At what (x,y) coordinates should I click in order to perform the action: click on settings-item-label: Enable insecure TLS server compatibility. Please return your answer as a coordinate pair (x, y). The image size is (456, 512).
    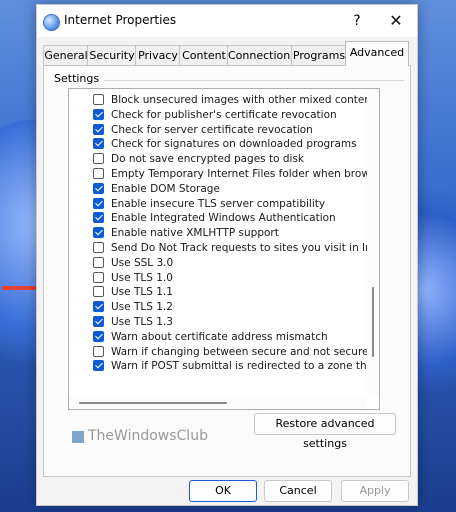
    Looking at the image, I should click on (218, 203).